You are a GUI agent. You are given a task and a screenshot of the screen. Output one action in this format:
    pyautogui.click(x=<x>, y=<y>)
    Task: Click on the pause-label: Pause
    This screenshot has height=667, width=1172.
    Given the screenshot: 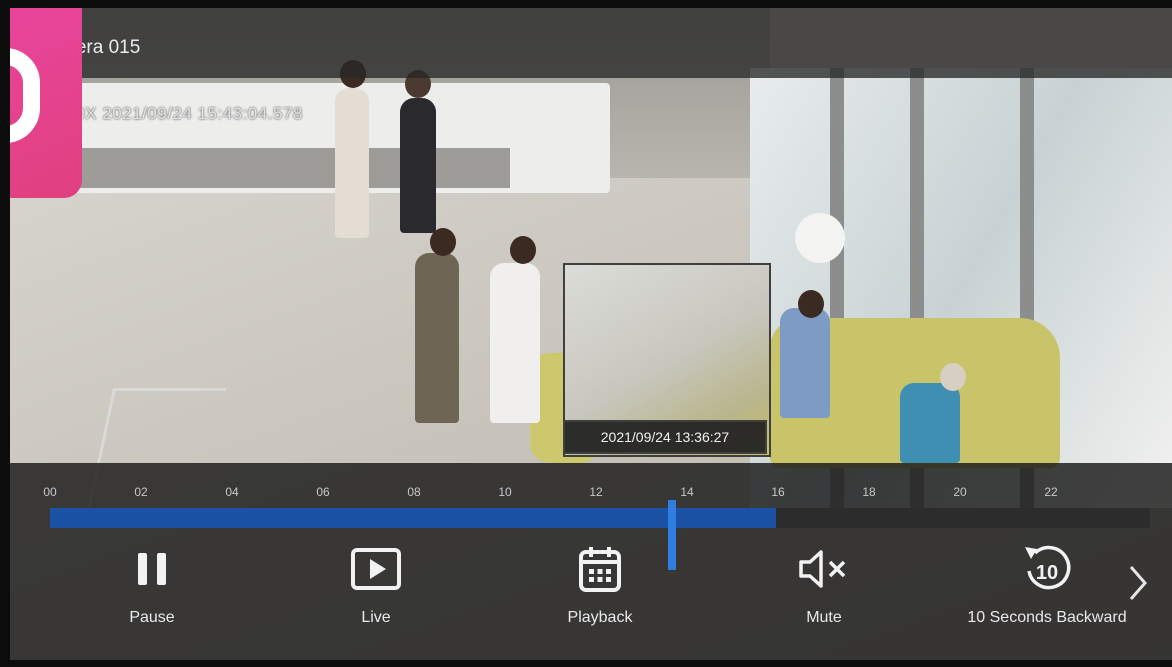 What is the action you would take?
    pyautogui.click(x=152, y=617)
    